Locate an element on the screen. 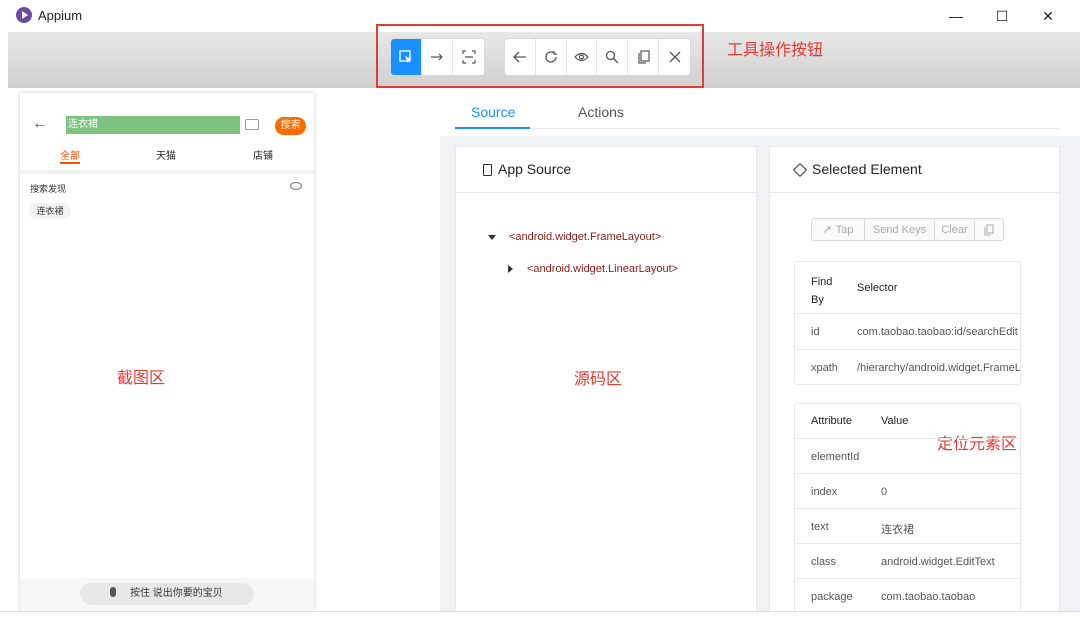 The width and height of the screenshot is (1080, 632). tab-source: Source is located at coordinates (493, 112).